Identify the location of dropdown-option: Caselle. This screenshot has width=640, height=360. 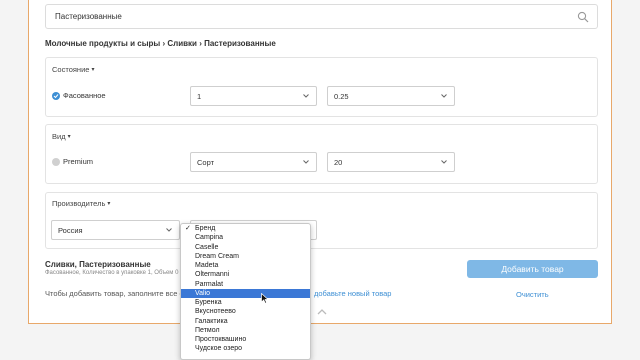
(245, 247).